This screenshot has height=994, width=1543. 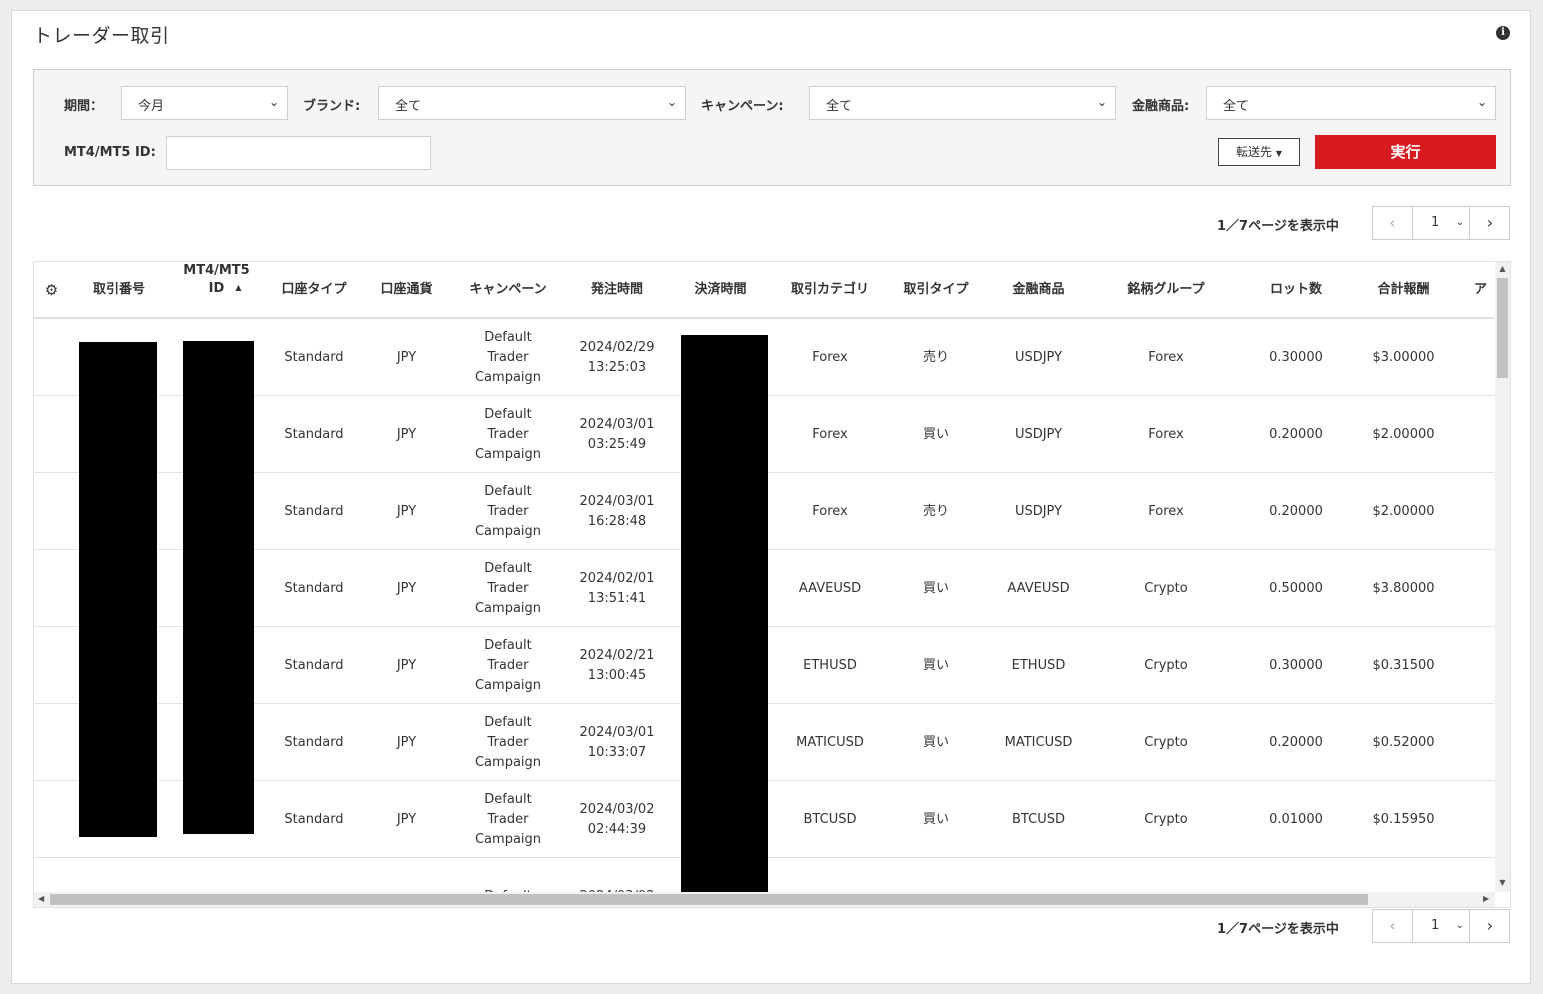 What do you see at coordinates (1296, 819) in the screenshot?
I see `lots-value: 0.01000` at bounding box center [1296, 819].